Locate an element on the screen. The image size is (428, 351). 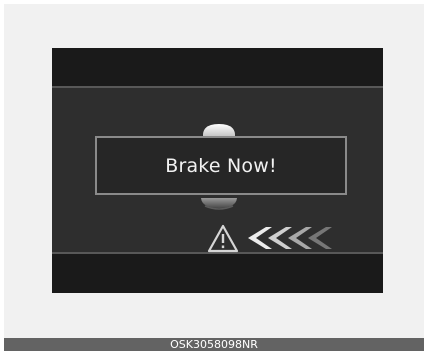
display-top-bezel is located at coordinates (217, 67).